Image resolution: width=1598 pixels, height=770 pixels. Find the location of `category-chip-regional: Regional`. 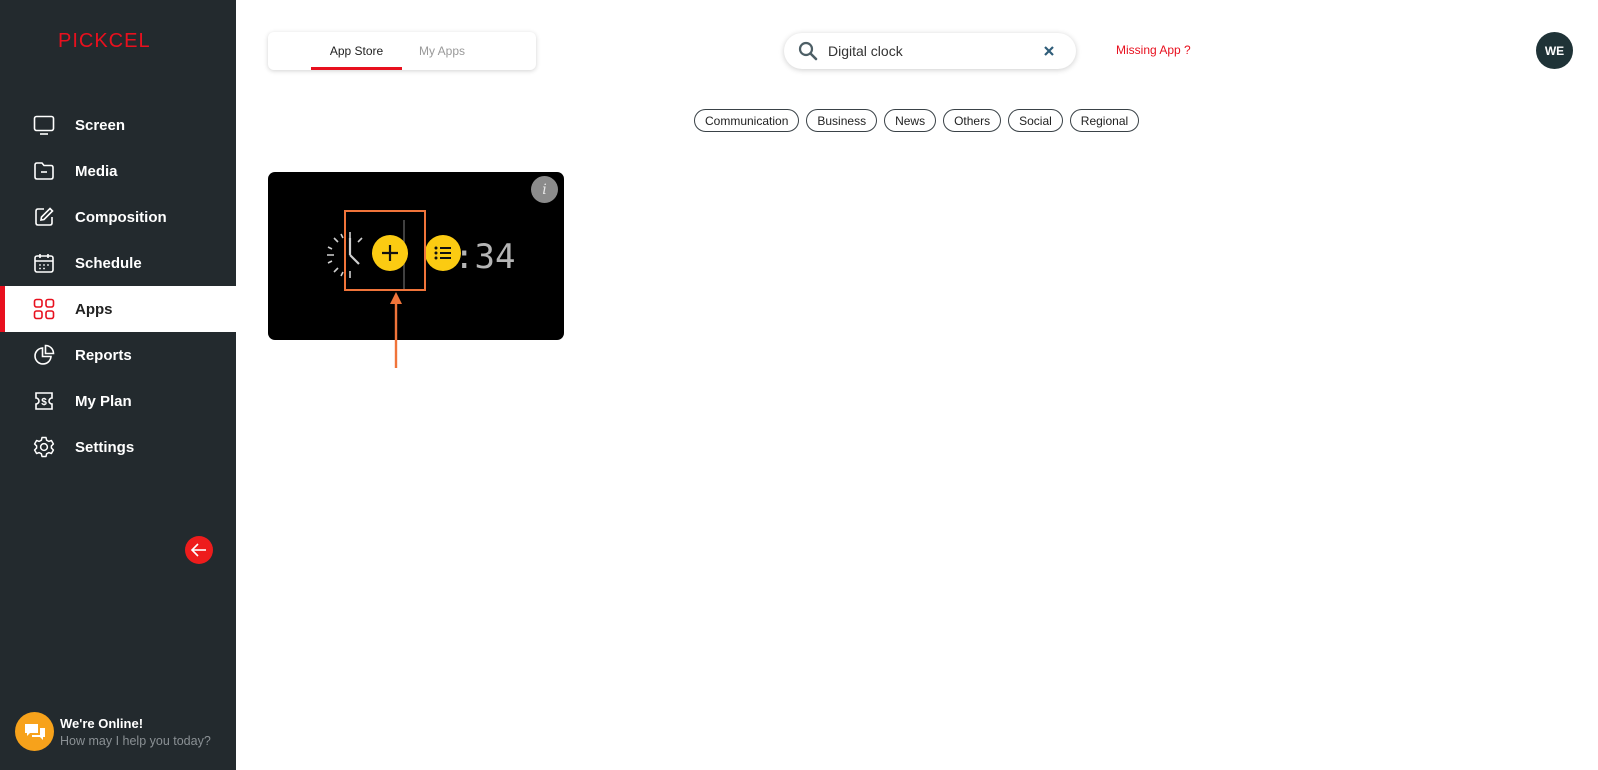

category-chip-regional: Regional is located at coordinates (1104, 120).